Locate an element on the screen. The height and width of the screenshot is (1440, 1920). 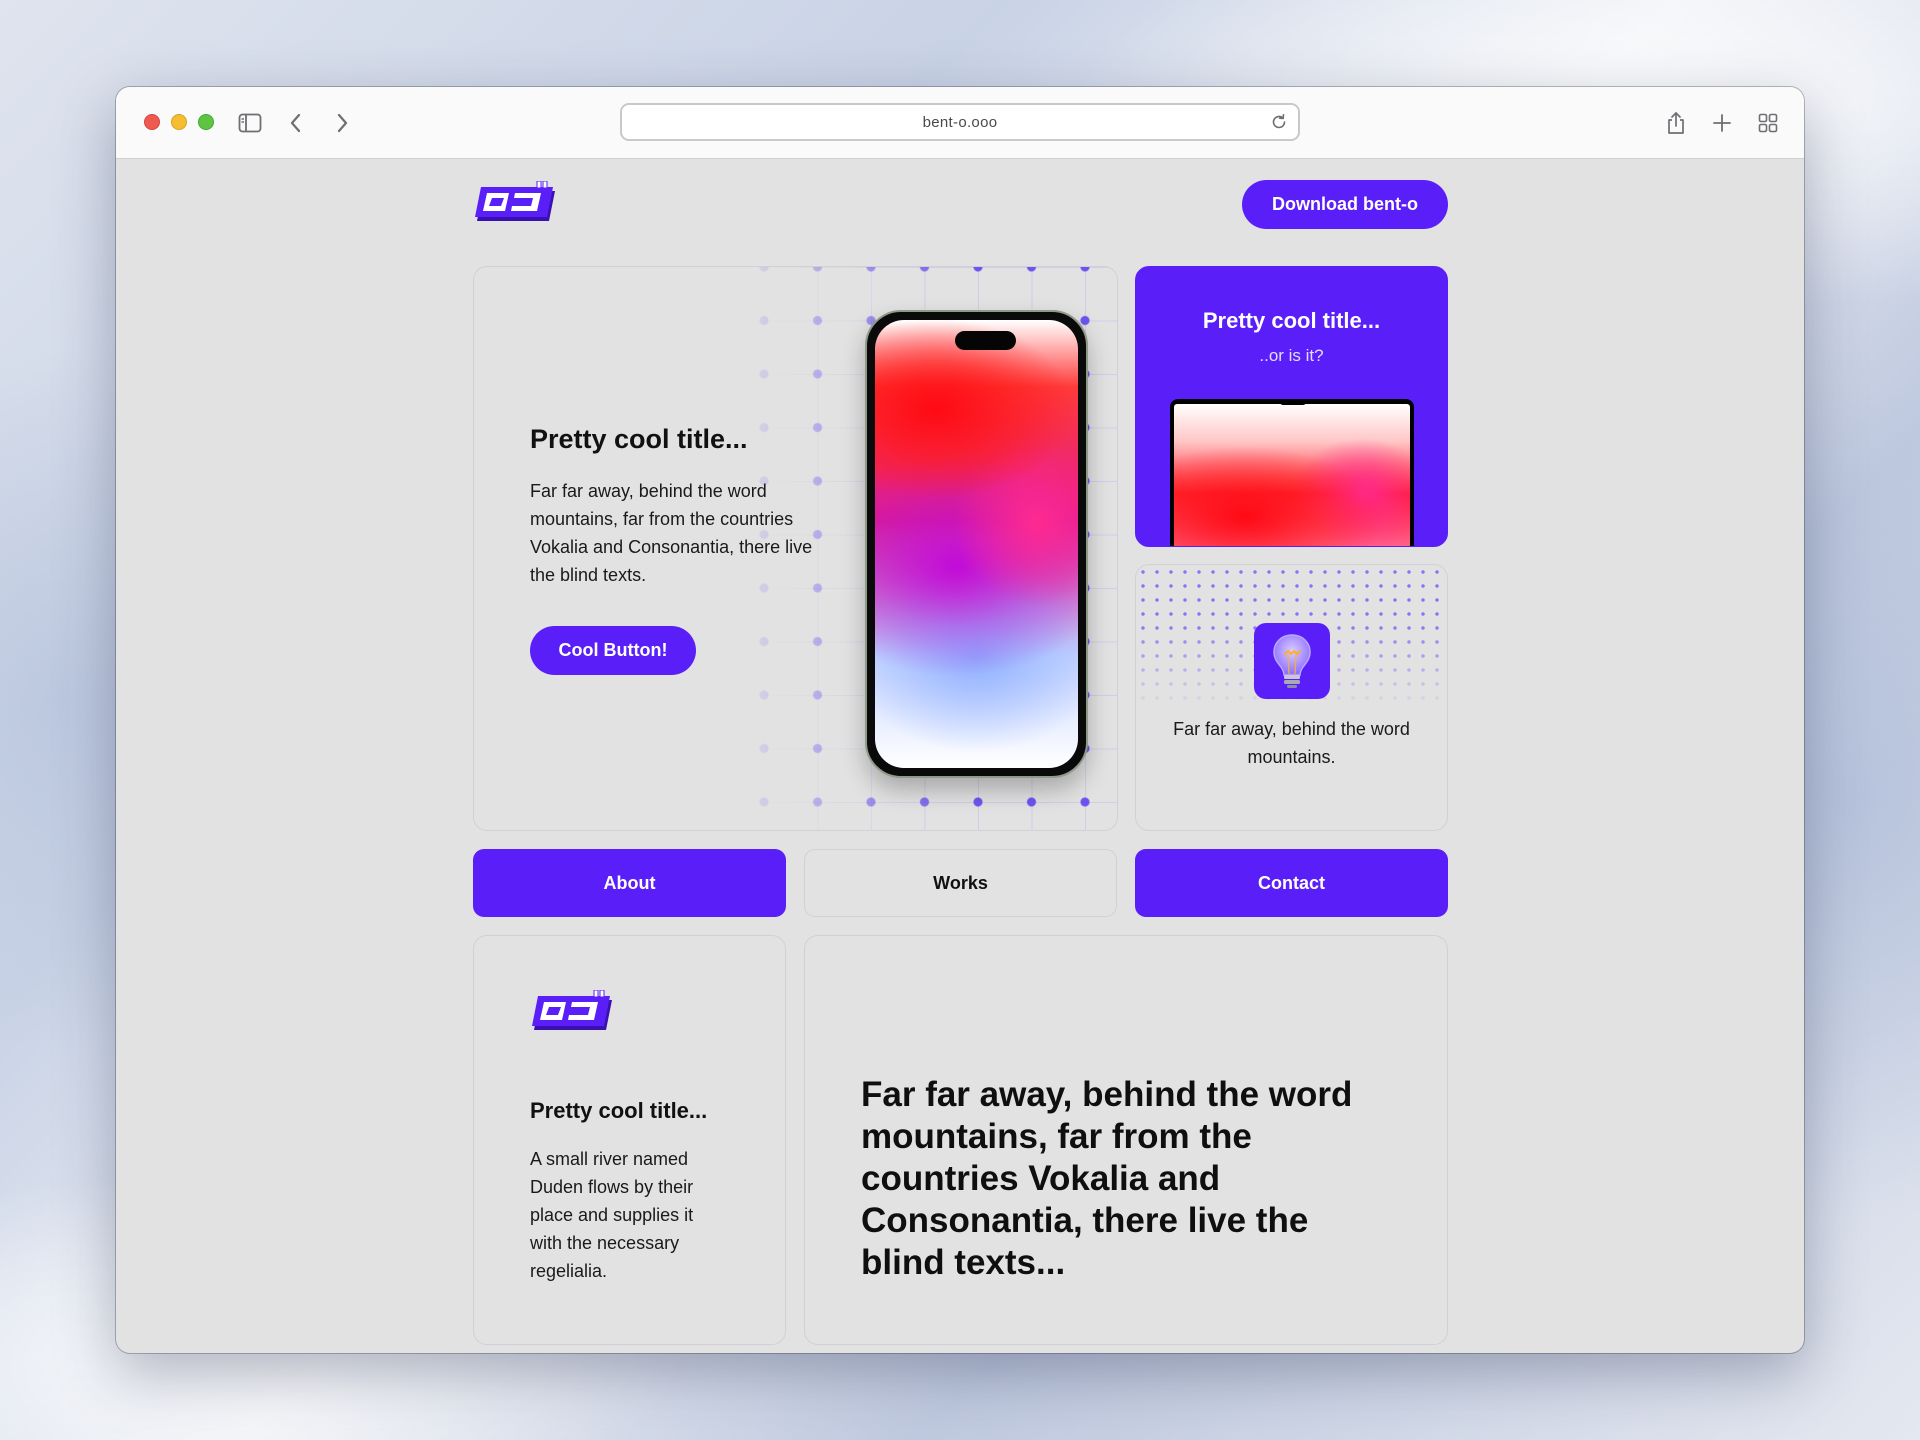
minimize-window-button is located at coordinates (179, 122).